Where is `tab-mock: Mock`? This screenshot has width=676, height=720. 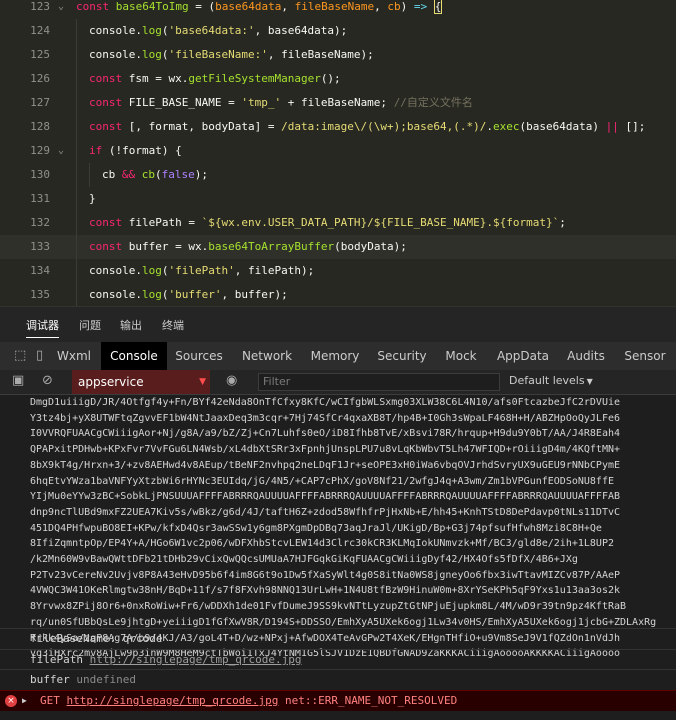 tab-mock: Mock is located at coordinates (461, 356).